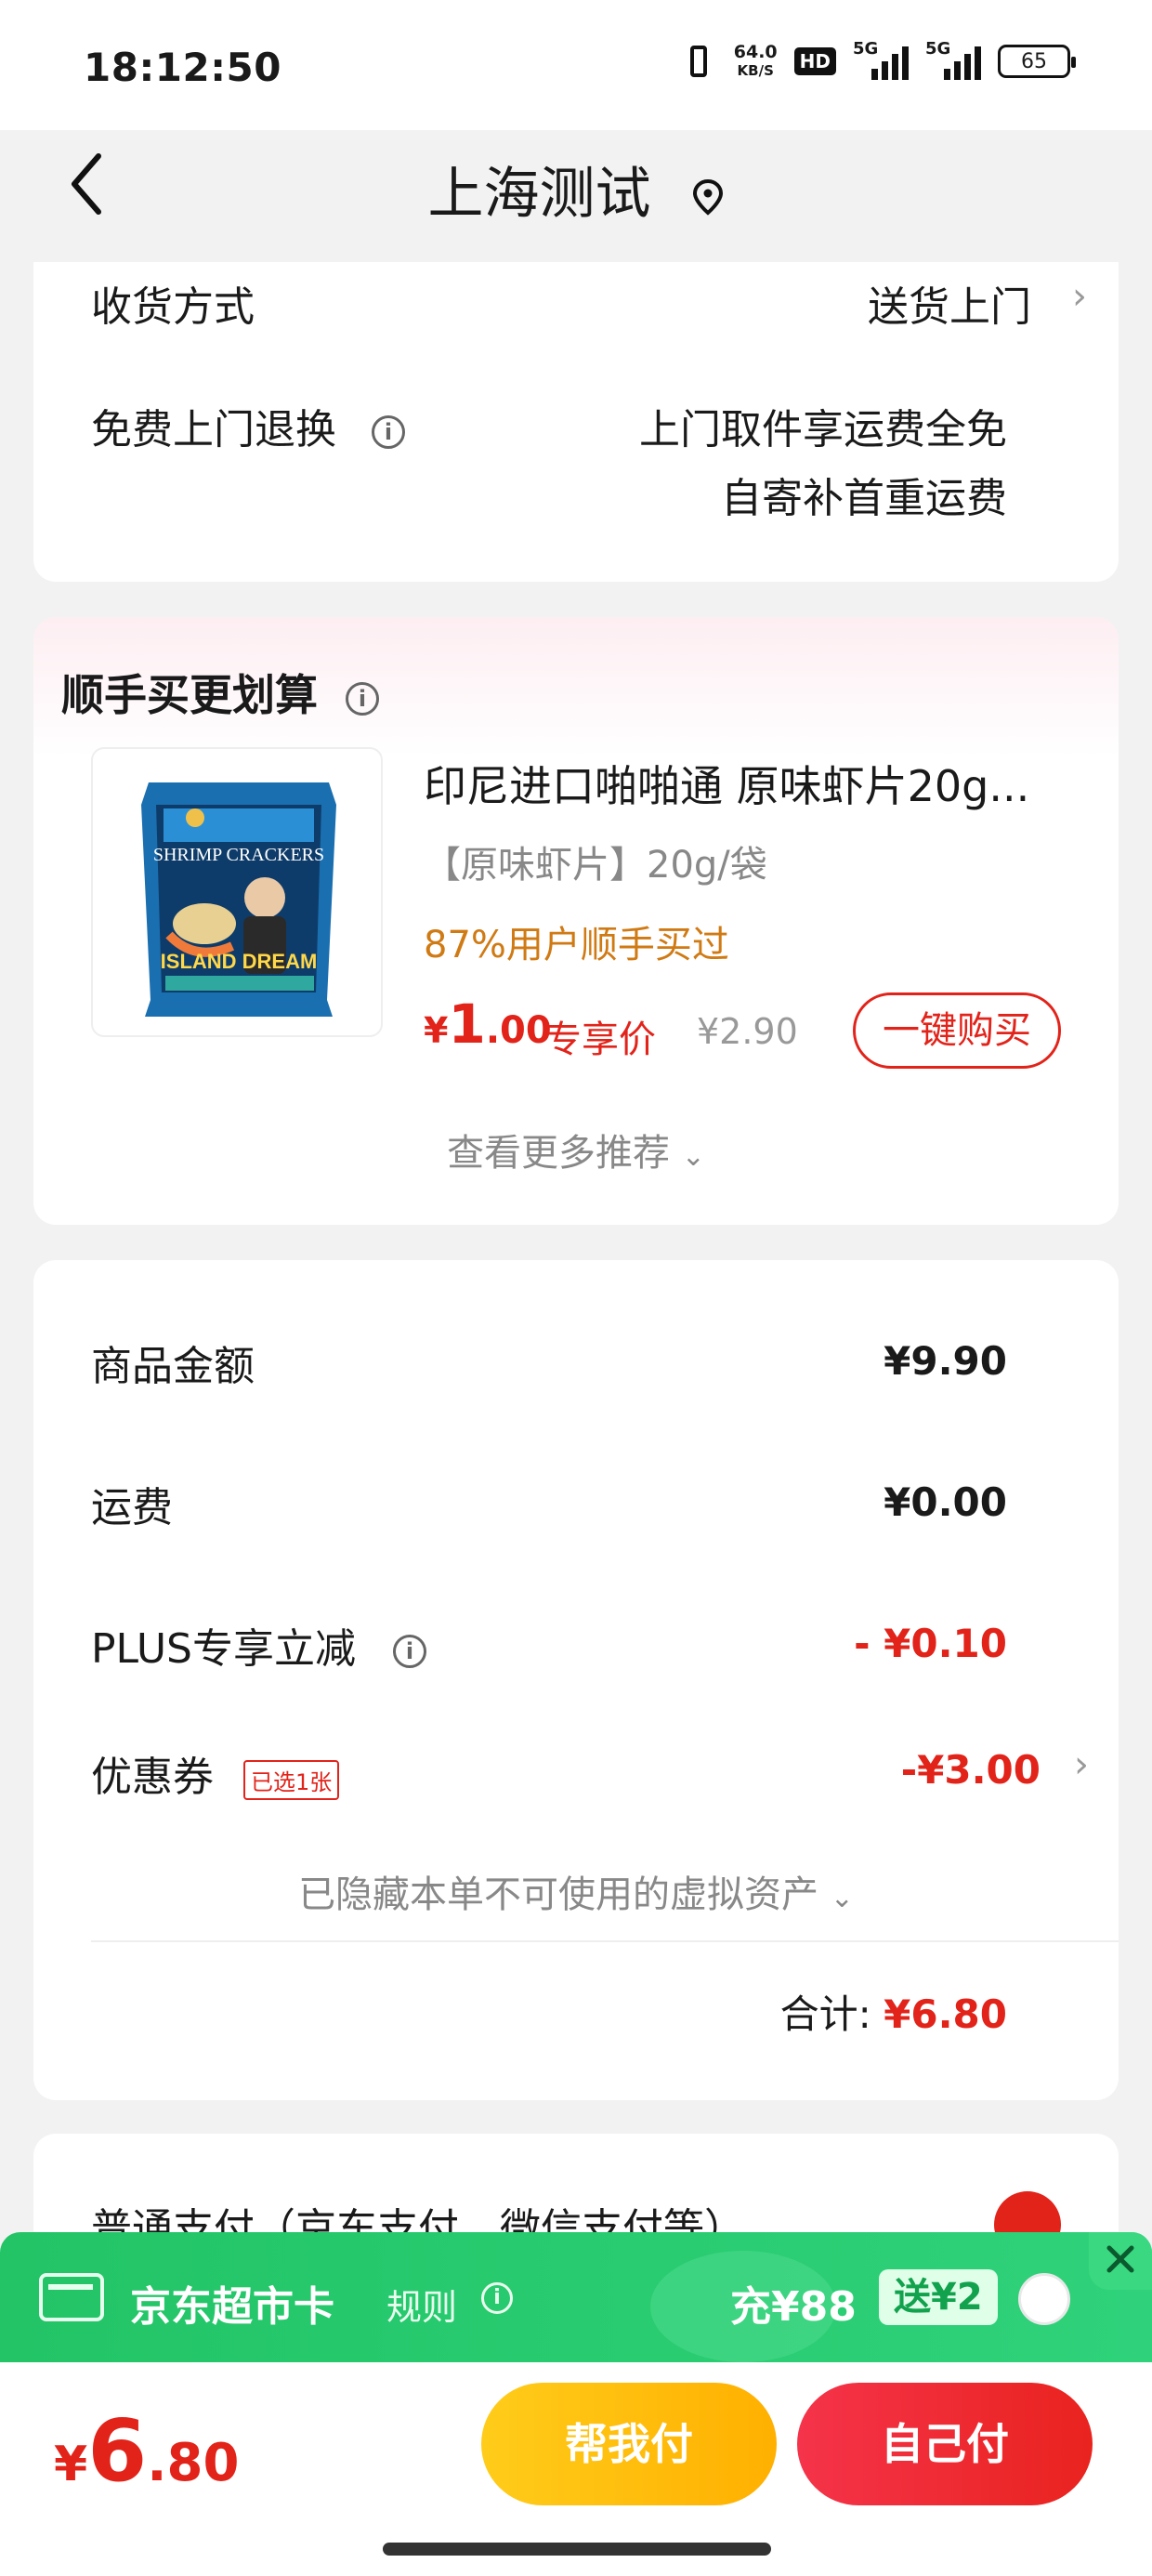 This screenshot has width=1152, height=2576. I want to click on network-speed-value: 64.0, so click(755, 52).